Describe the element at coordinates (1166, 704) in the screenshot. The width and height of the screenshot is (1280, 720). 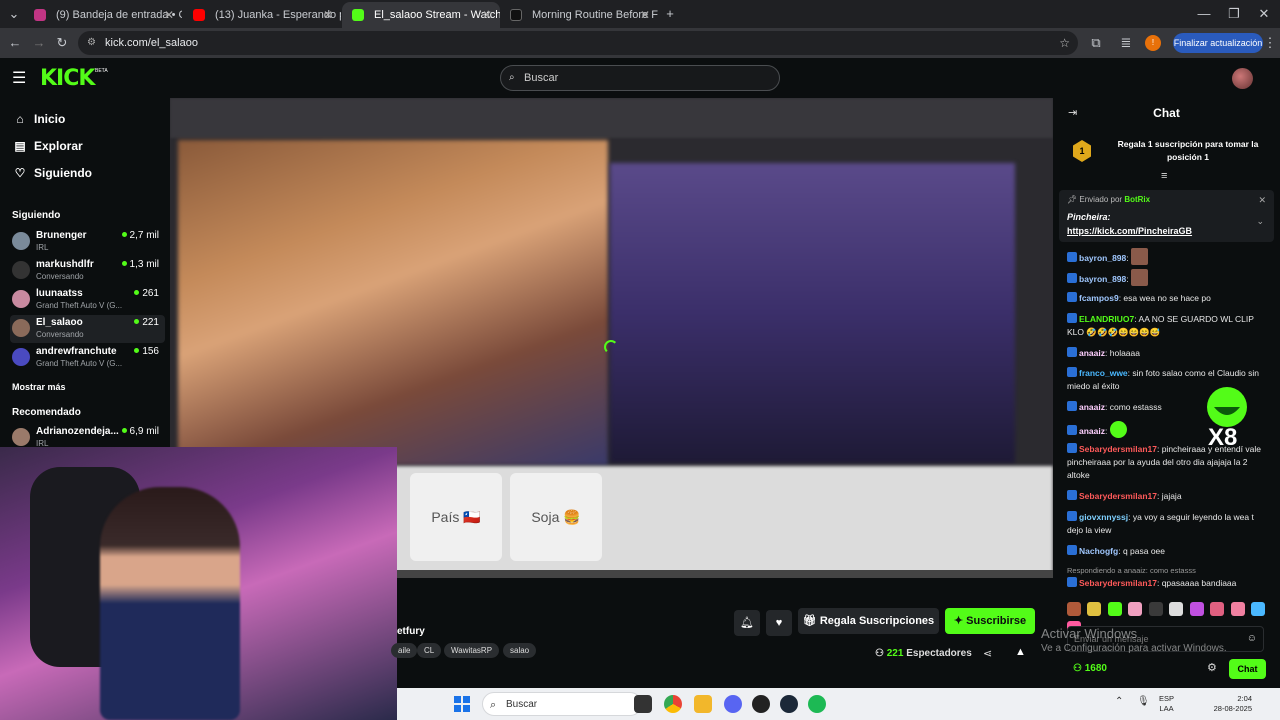
I see `input-language: ESP LAA` at that location.